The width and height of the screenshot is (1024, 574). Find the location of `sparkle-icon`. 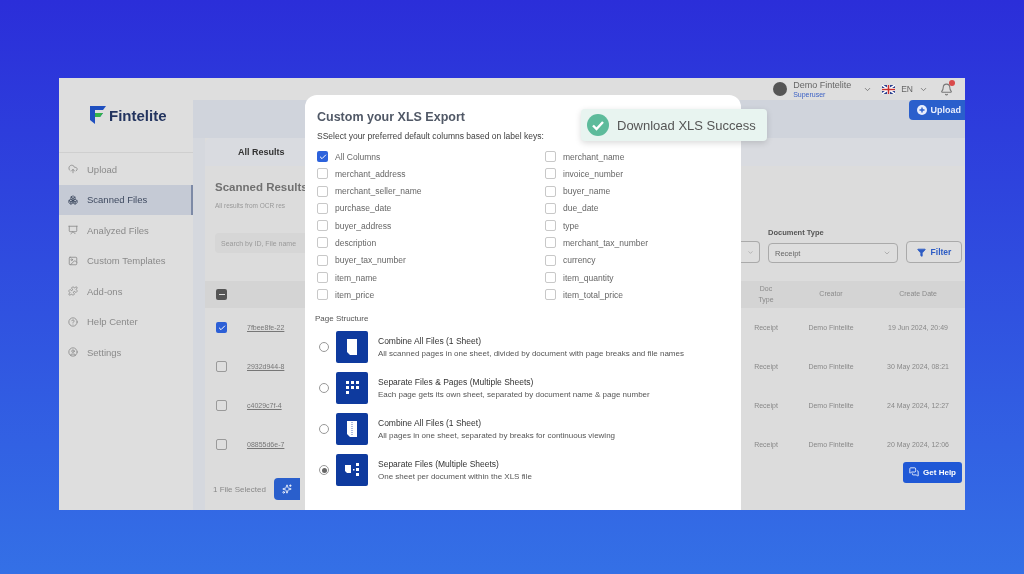

sparkle-icon is located at coordinates (286, 489).